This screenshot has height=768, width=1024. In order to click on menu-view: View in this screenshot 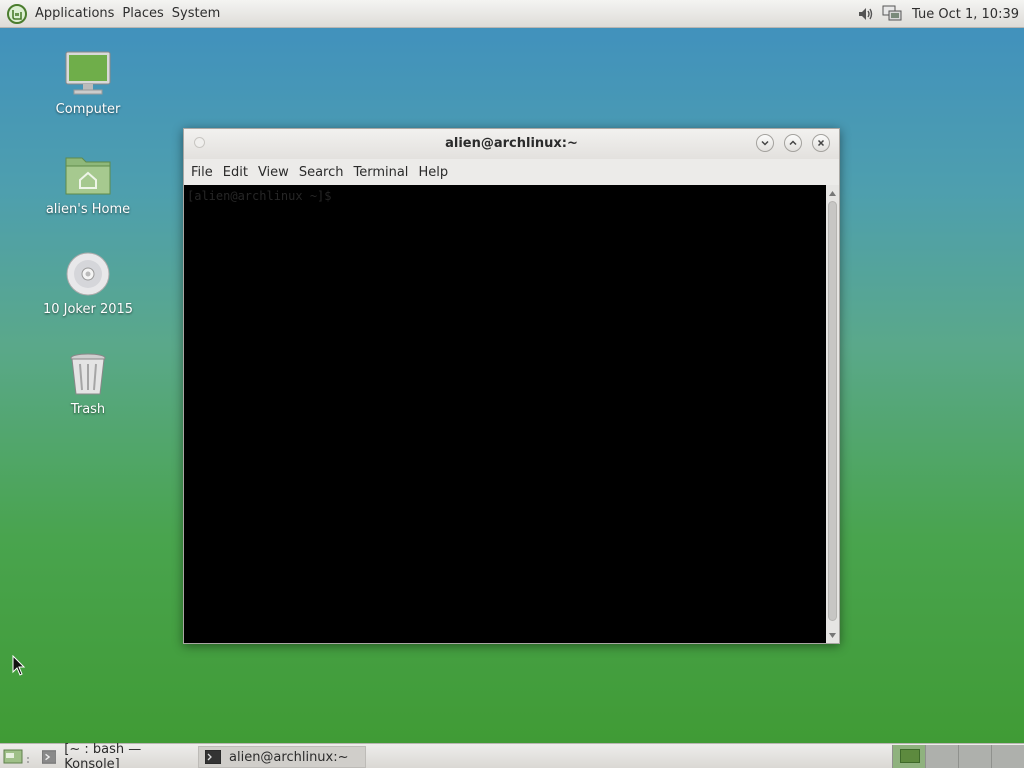, I will do `click(273, 172)`.